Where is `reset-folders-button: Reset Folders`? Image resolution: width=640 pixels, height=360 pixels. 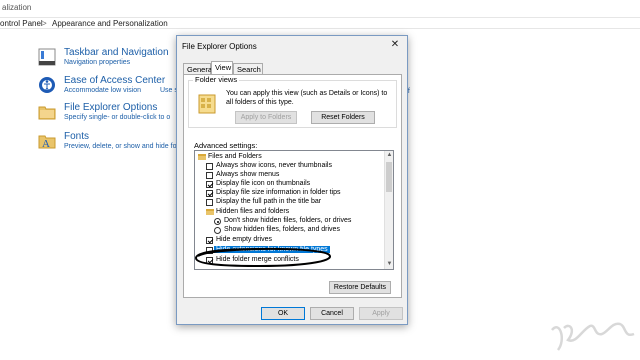 reset-folders-button: Reset Folders is located at coordinates (343, 117).